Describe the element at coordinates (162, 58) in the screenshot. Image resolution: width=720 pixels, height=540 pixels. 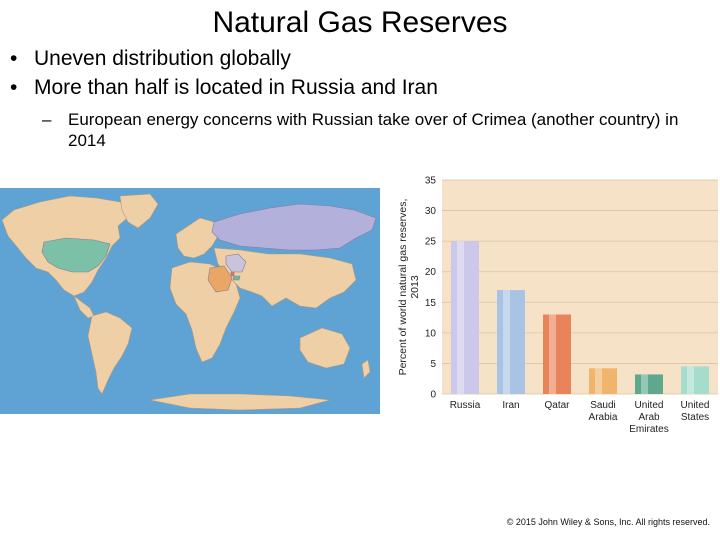
I see `bullet-text-distribution: Uneven distribution globally` at that location.